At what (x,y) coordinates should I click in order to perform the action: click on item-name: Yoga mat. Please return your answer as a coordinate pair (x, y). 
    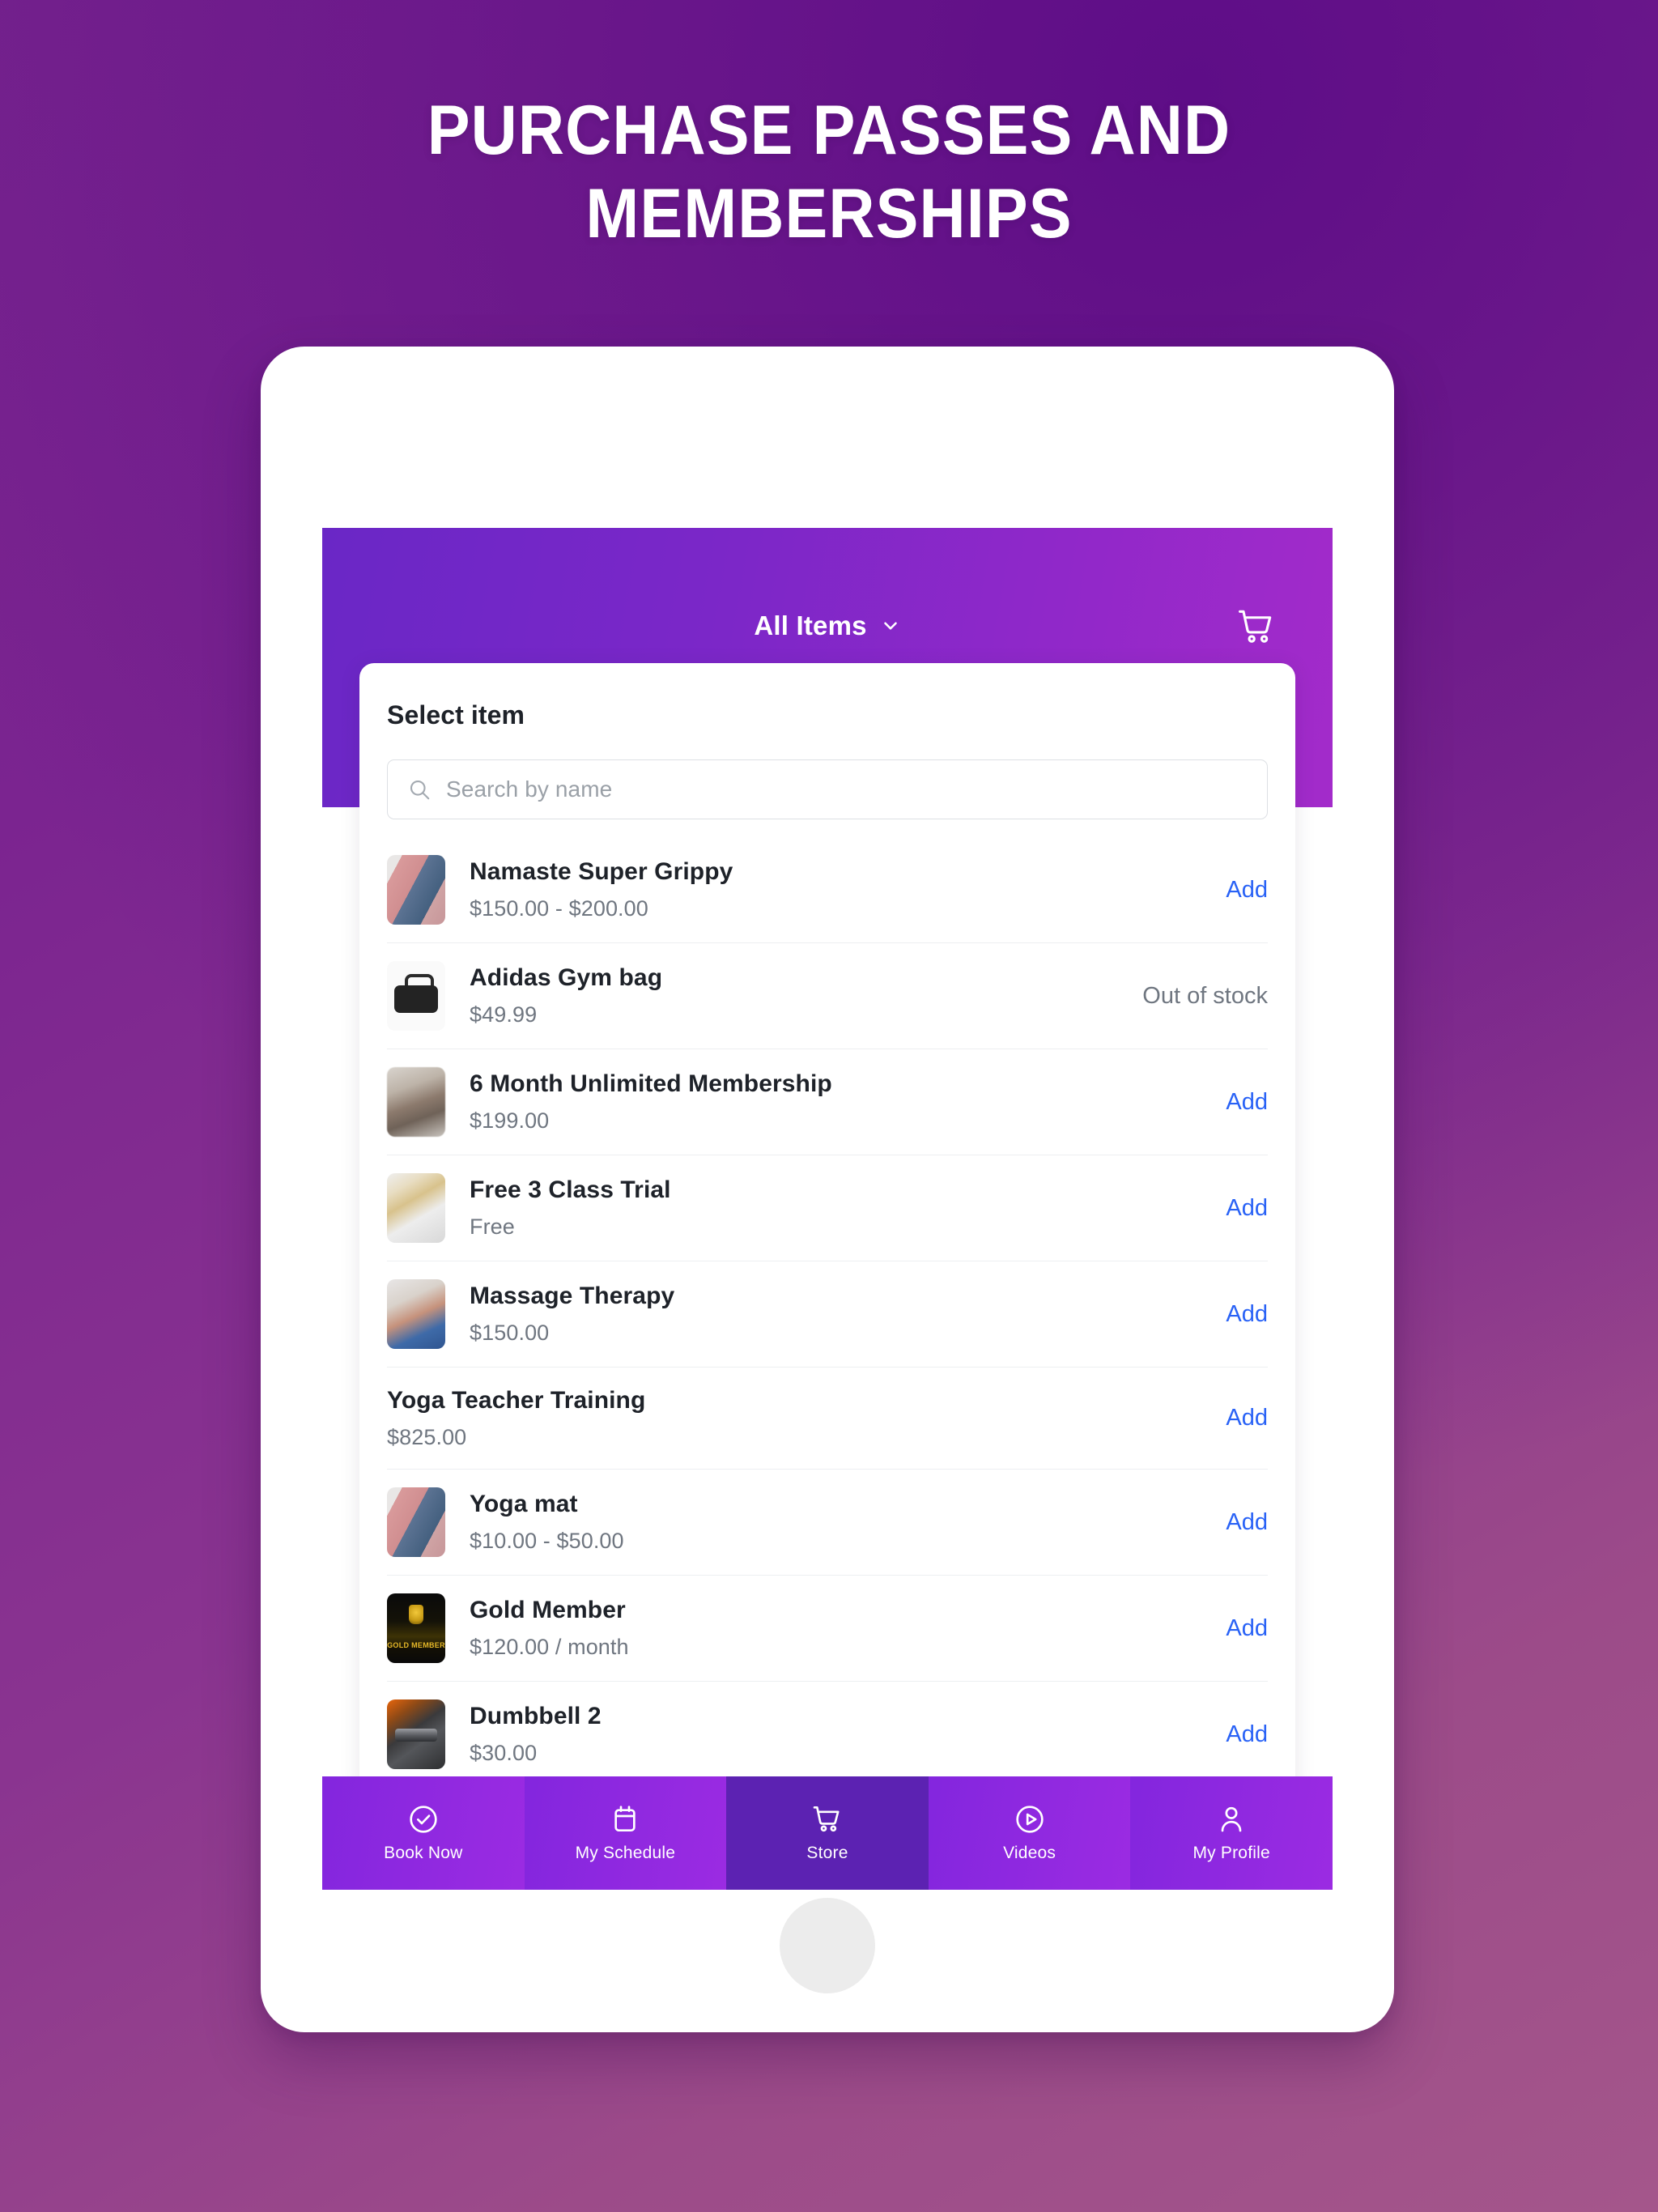
    Looking at the image, I should click on (524, 1504).